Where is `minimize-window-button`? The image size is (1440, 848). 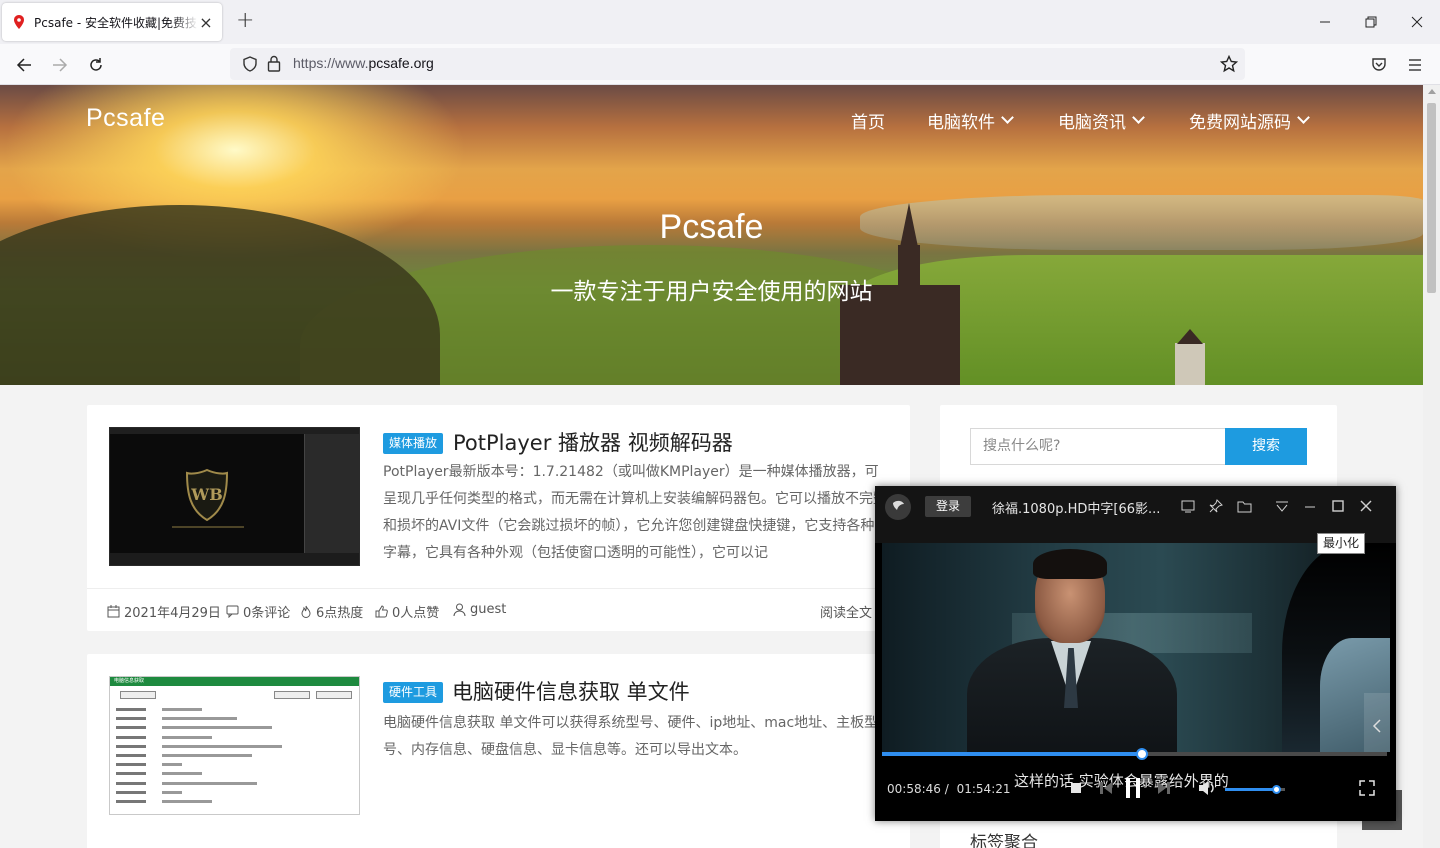
minimize-window-button is located at coordinates (1325, 22).